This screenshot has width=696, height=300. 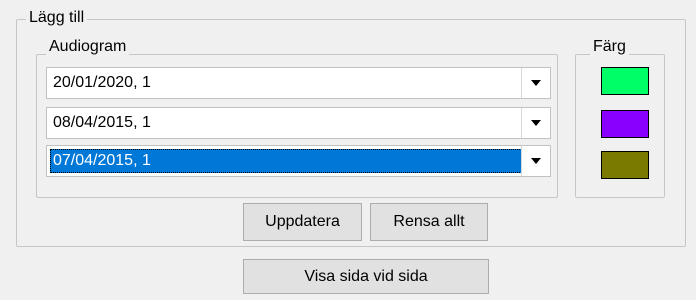 I want to click on audiogram-combobox-3-dropdown-button, so click(x=535, y=161).